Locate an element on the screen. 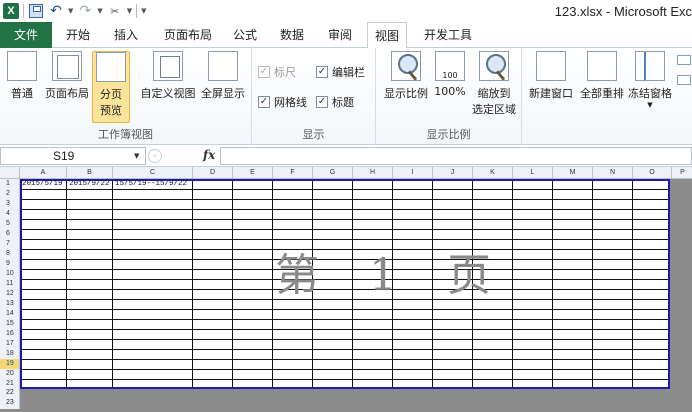  redo-dropdown-icon: ▼ is located at coordinates (99, 11).